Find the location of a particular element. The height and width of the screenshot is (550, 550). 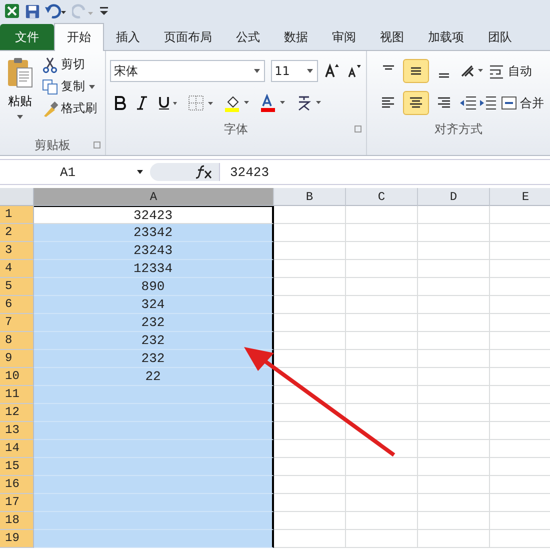

font-color-icon is located at coordinates (273, 103).